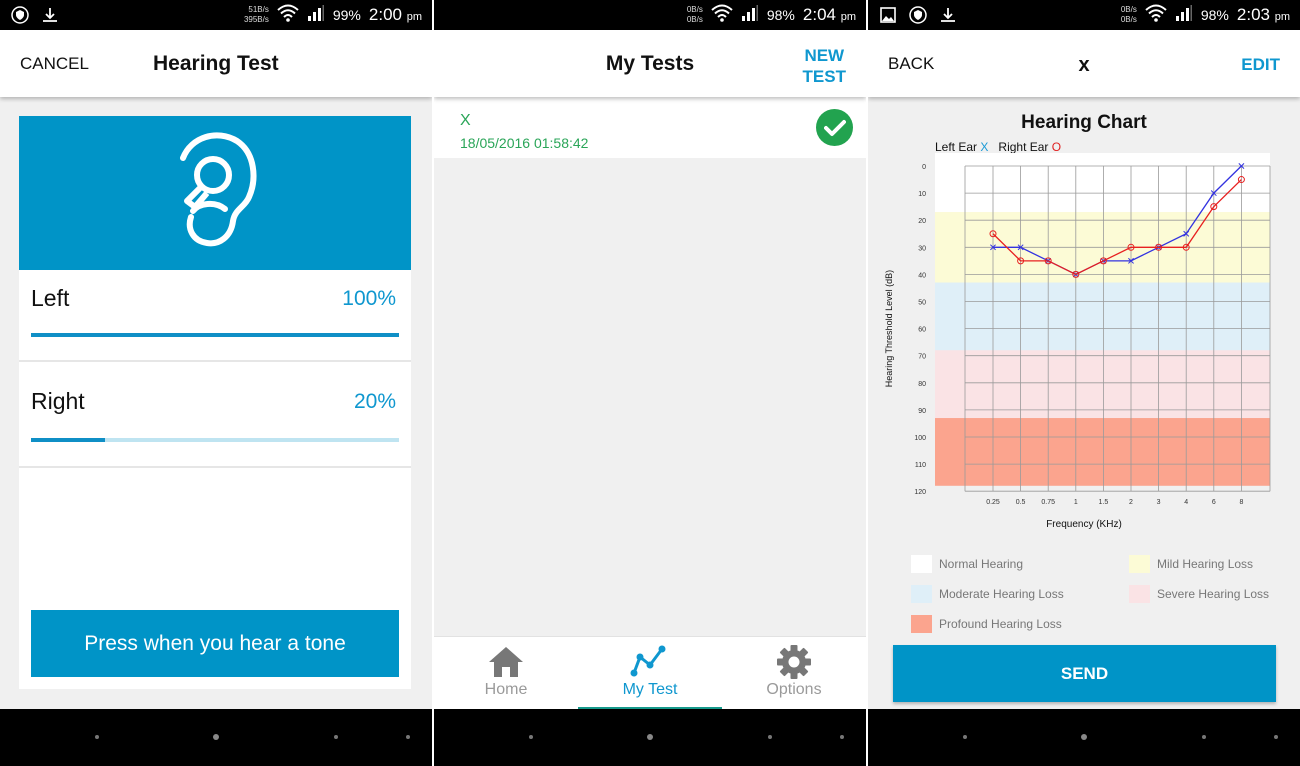 This screenshot has width=1300, height=766. What do you see at coordinates (1084, 673) in the screenshot?
I see `send-button: SEND` at bounding box center [1084, 673].